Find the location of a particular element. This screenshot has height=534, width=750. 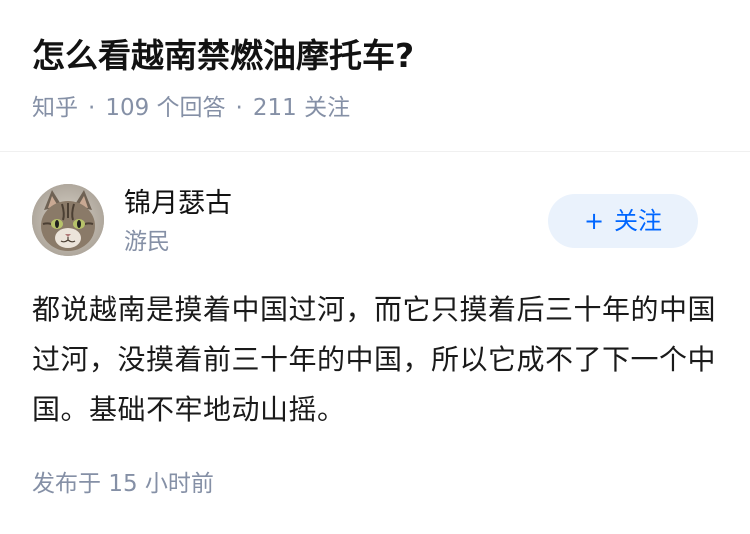

answer-time: 发布于 15 小时前 is located at coordinates (123, 484).